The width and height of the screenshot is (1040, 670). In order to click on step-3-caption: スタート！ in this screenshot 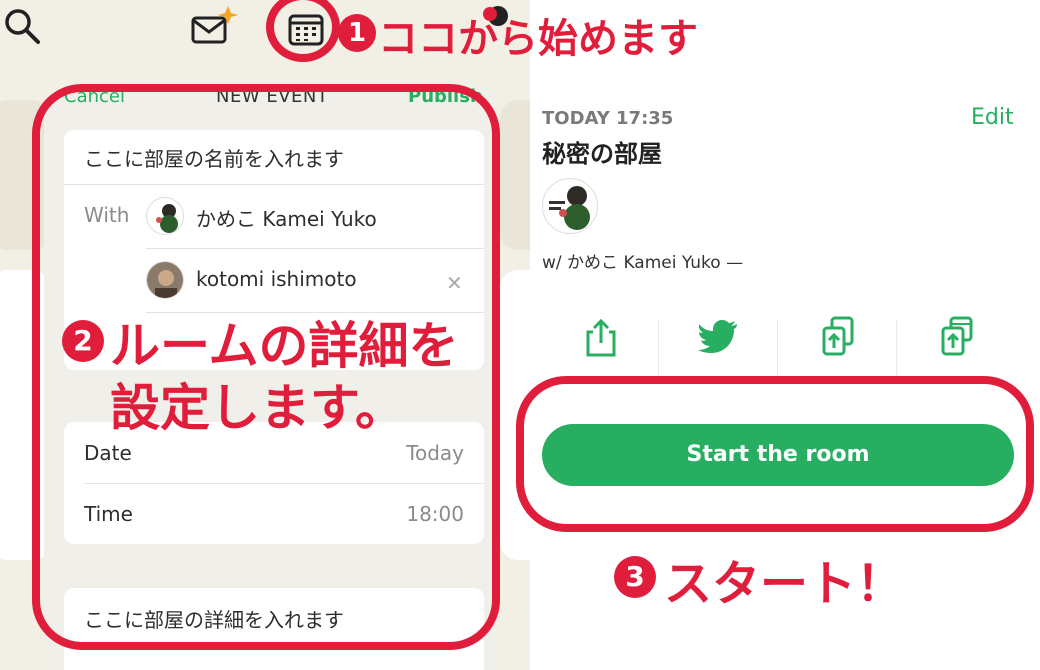, I will do `click(784, 584)`.